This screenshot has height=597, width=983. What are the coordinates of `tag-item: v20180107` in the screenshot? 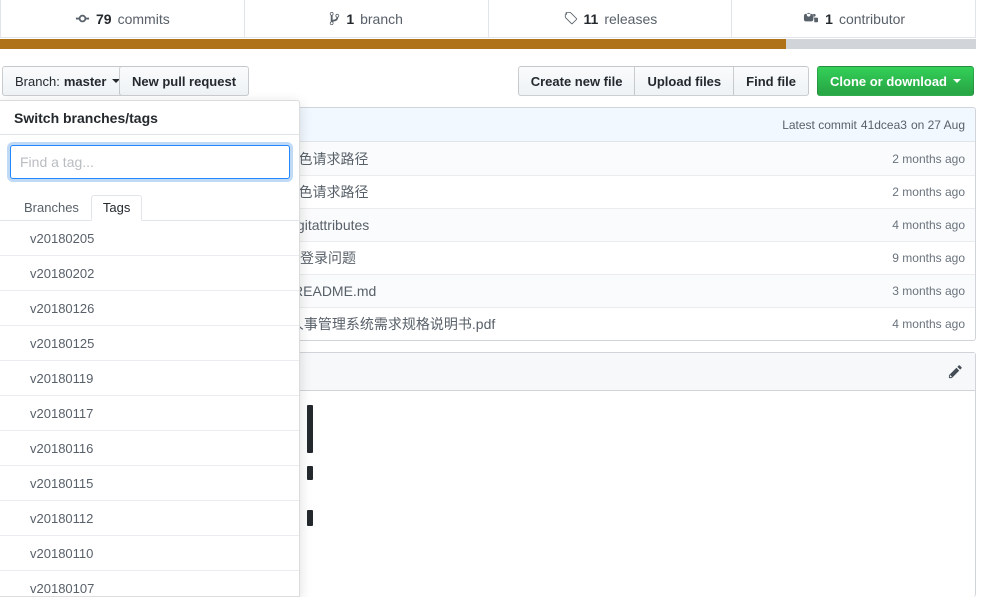 It's located at (149, 583).